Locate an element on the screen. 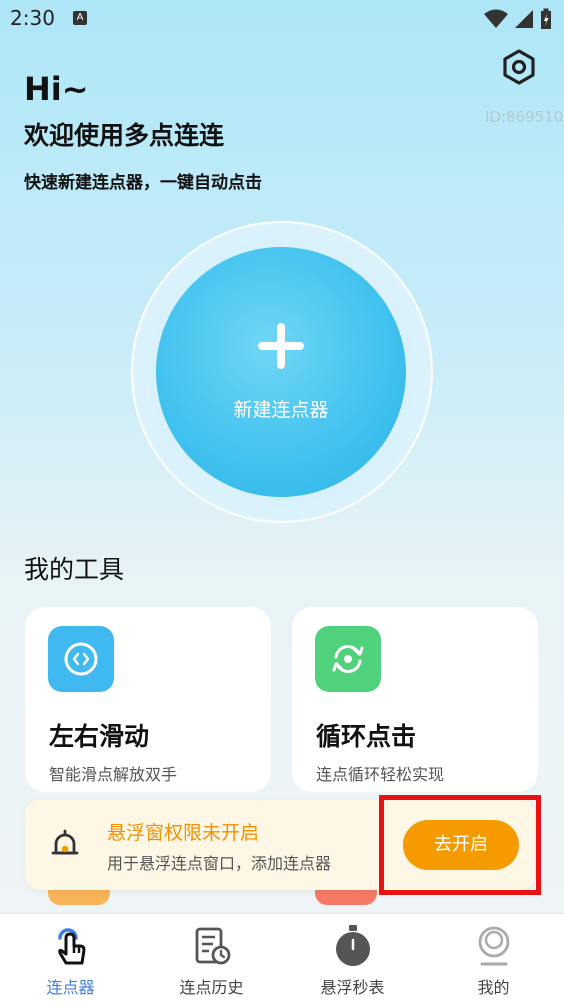 This screenshot has height=1005, width=564. nav-label: 连点历史 is located at coordinates (211, 987).